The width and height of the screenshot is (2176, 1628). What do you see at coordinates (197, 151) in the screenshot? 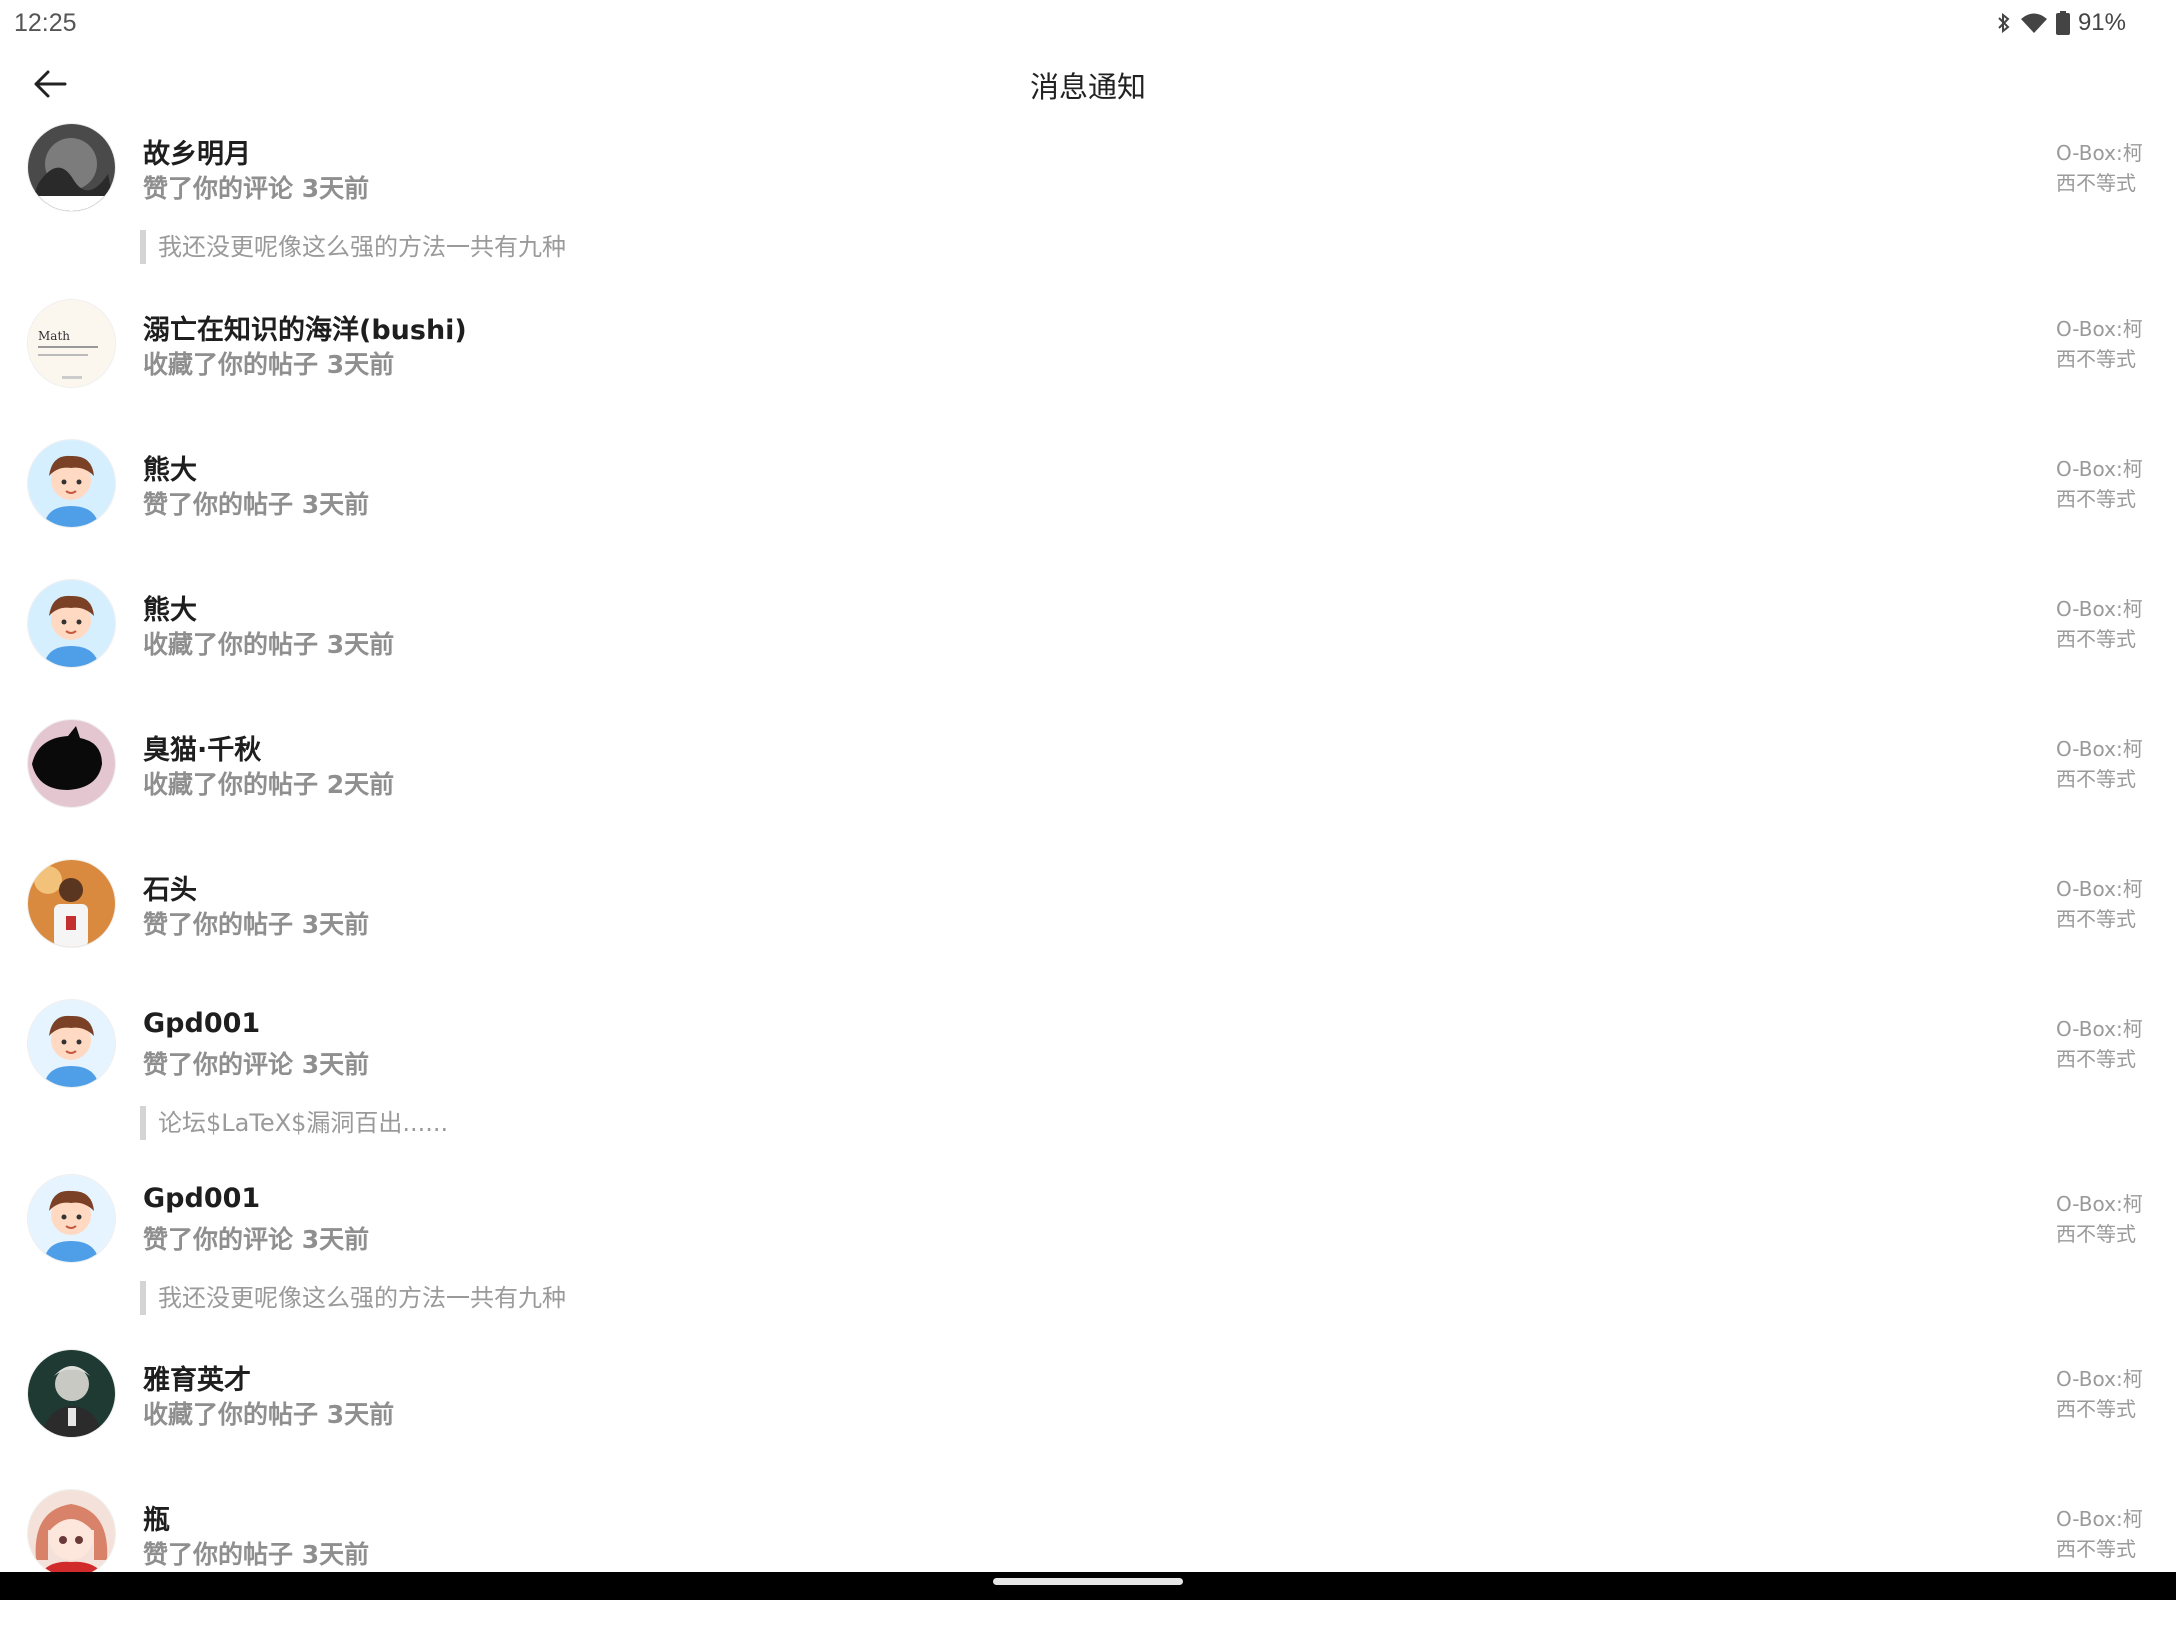
I see `user-name: 故乡明月` at bounding box center [197, 151].